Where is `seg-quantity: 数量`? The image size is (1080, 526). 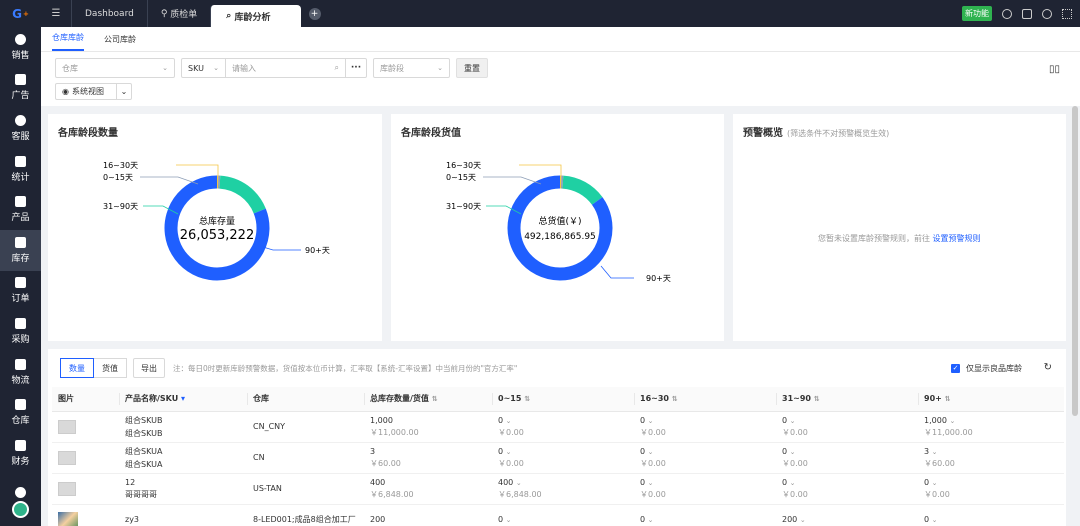 seg-quantity: 数量 is located at coordinates (77, 368).